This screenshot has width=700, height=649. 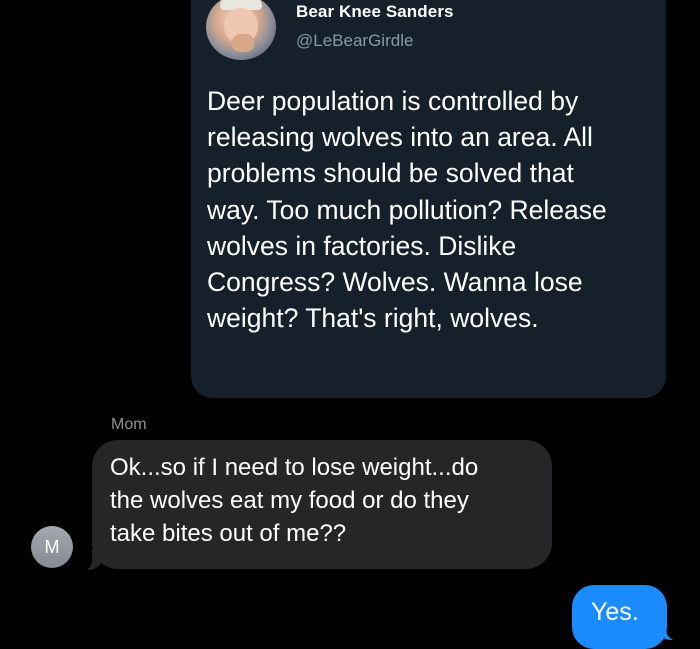 What do you see at coordinates (243, 43) in the screenshot?
I see `avatar-hand-shape` at bounding box center [243, 43].